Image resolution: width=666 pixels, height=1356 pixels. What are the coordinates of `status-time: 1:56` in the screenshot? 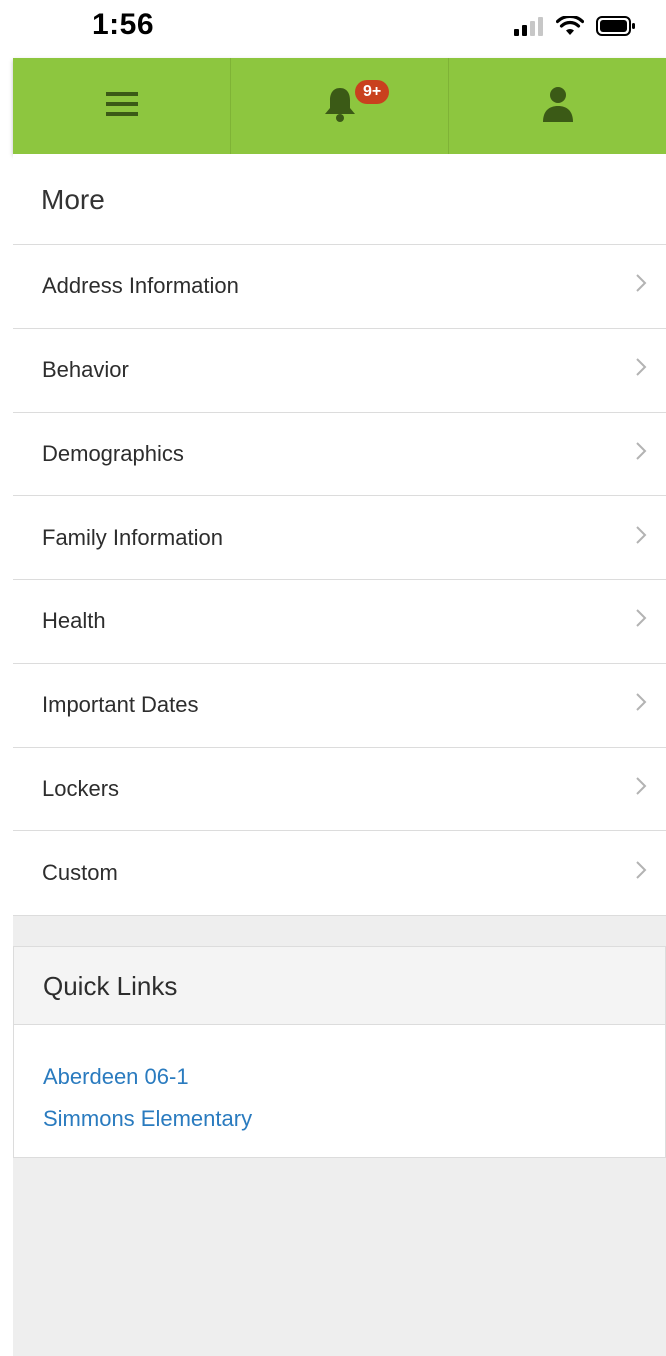 It's located at (123, 24).